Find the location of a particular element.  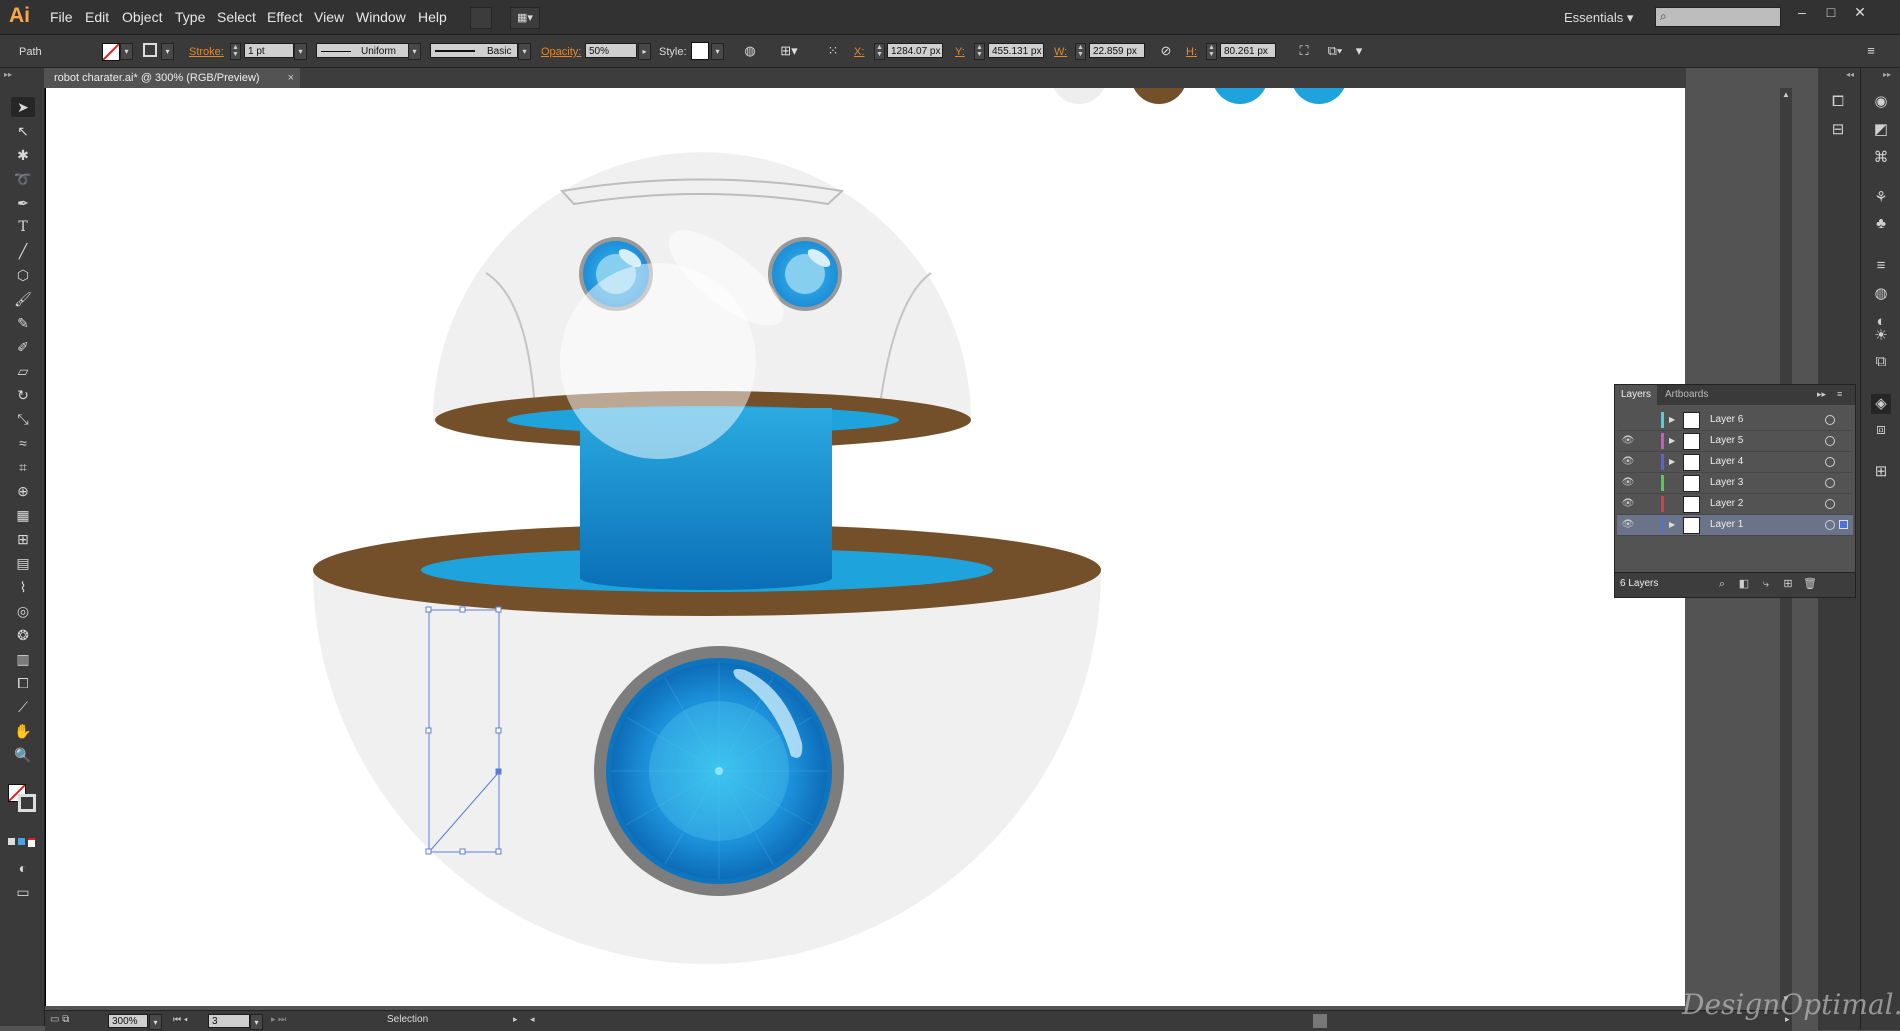

stroke-weight-dropdown: ▾ is located at coordinates (300, 51).